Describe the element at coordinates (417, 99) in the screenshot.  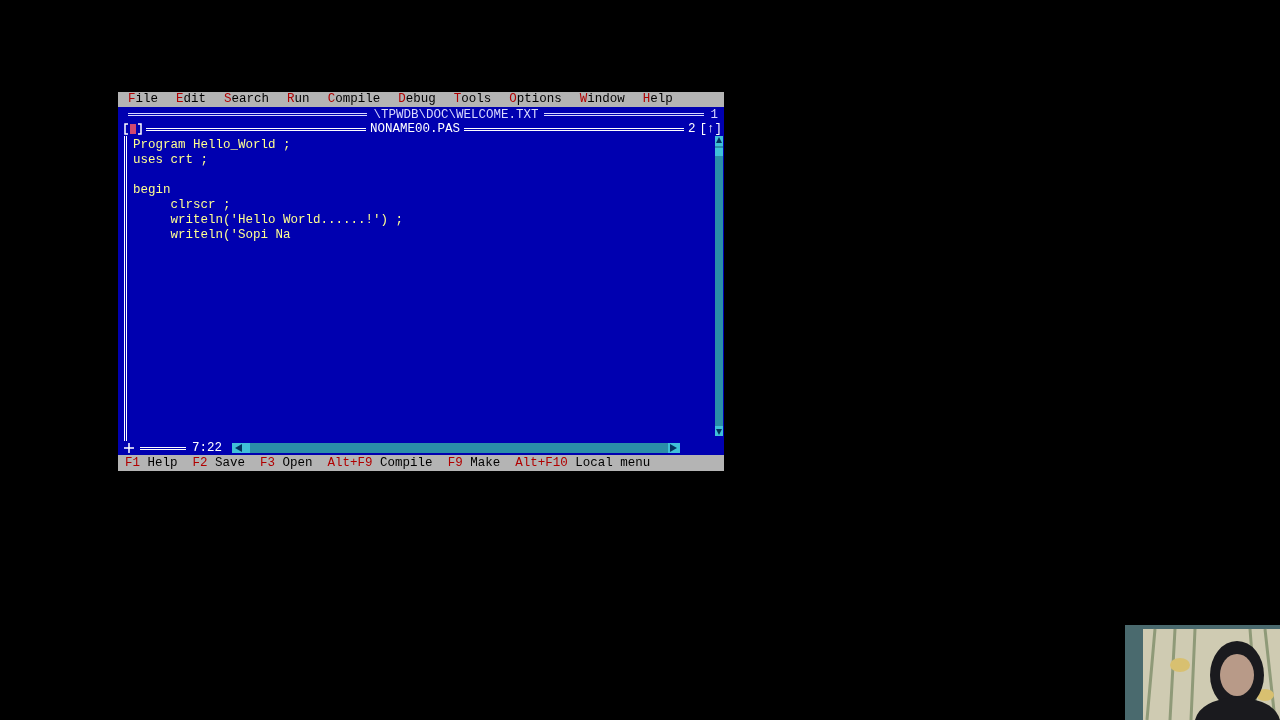
I see `menu-item: Debug` at that location.